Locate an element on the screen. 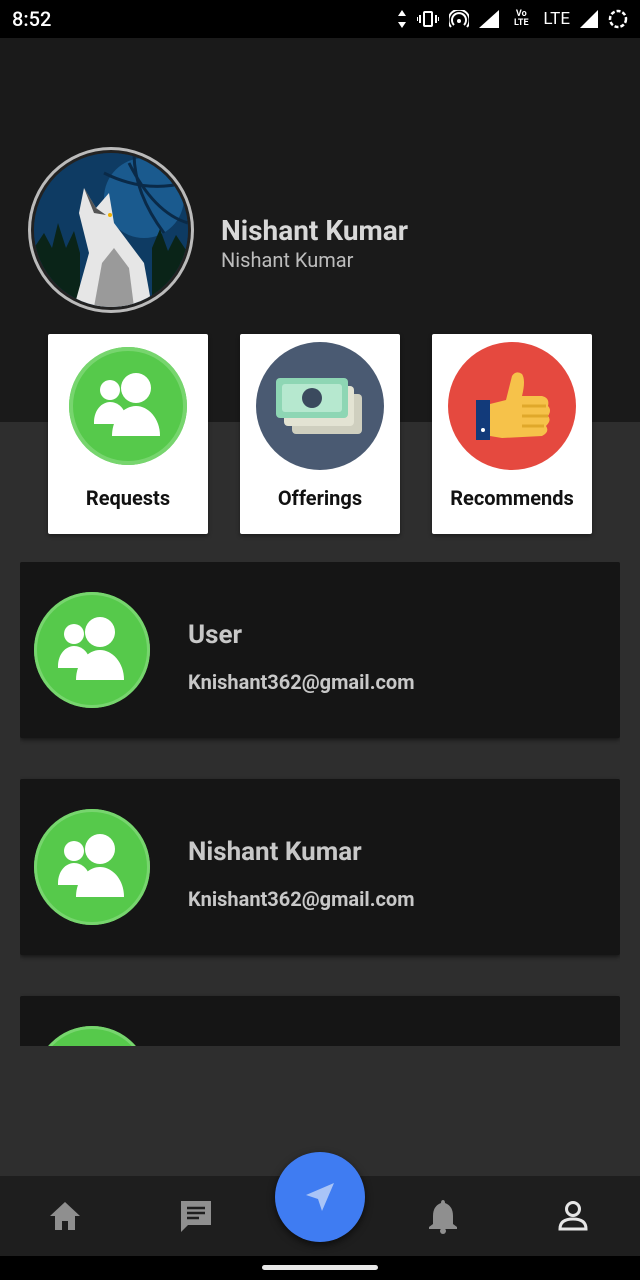 The width and height of the screenshot is (640, 1280). home-icon is located at coordinates (65, 1216).